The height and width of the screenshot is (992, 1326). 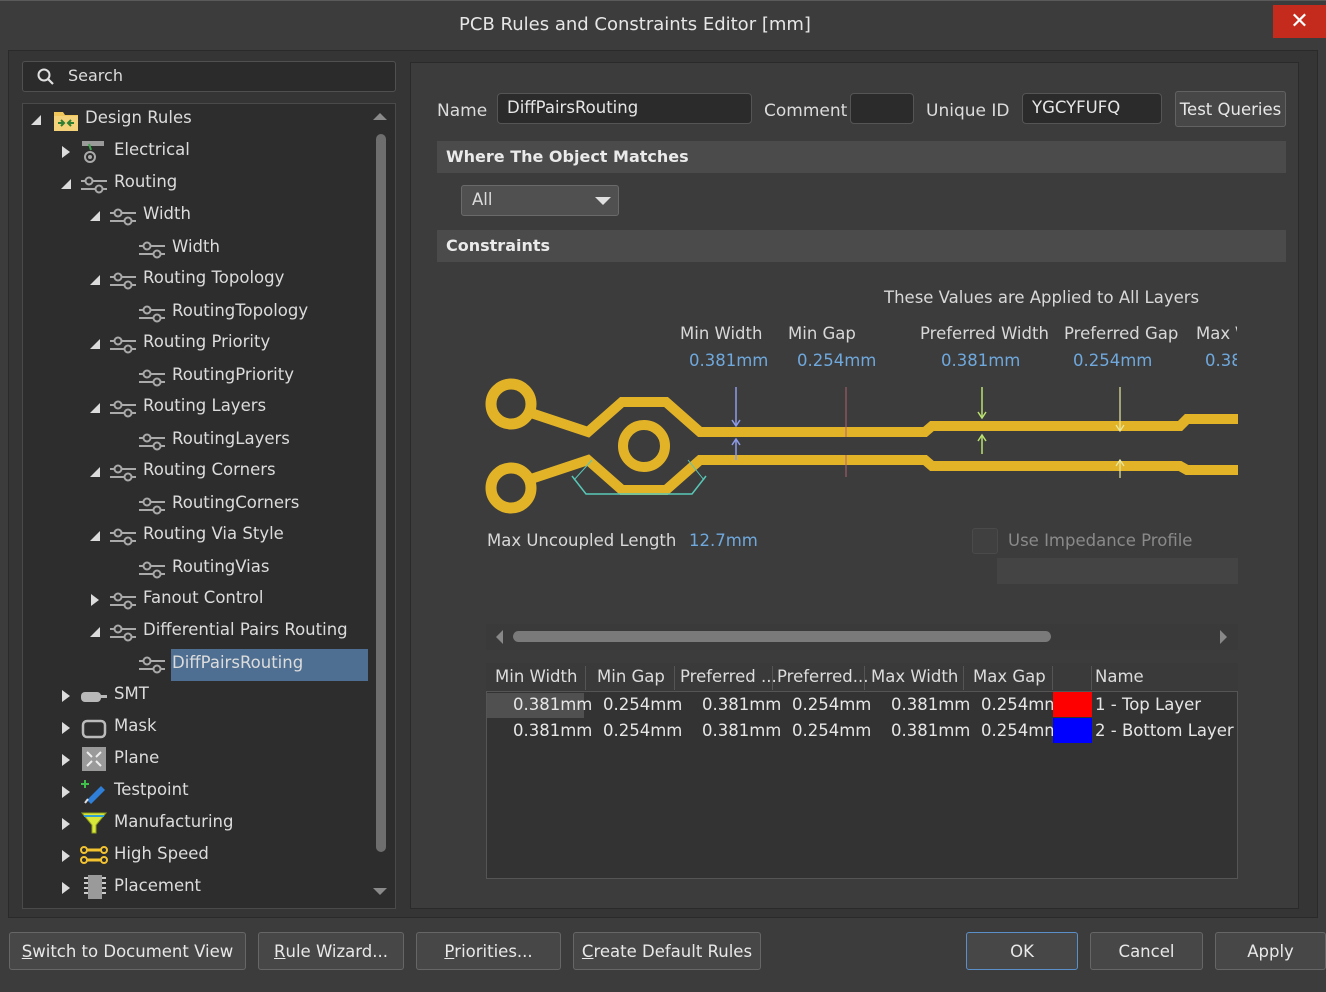 I want to click on tree-item-plane: Plane, so click(x=136, y=757).